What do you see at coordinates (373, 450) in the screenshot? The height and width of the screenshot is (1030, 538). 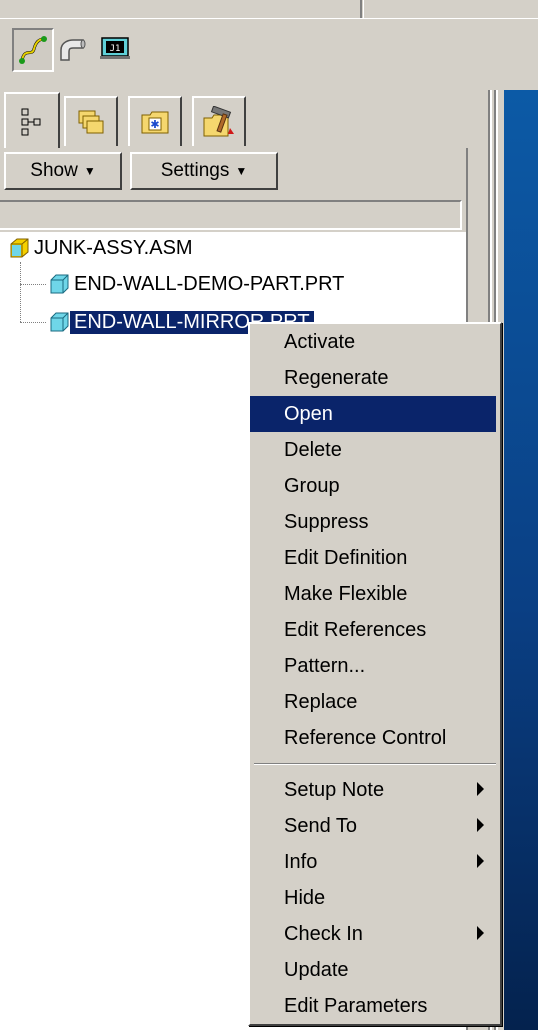 I see `menu-item-delete: Delete` at bounding box center [373, 450].